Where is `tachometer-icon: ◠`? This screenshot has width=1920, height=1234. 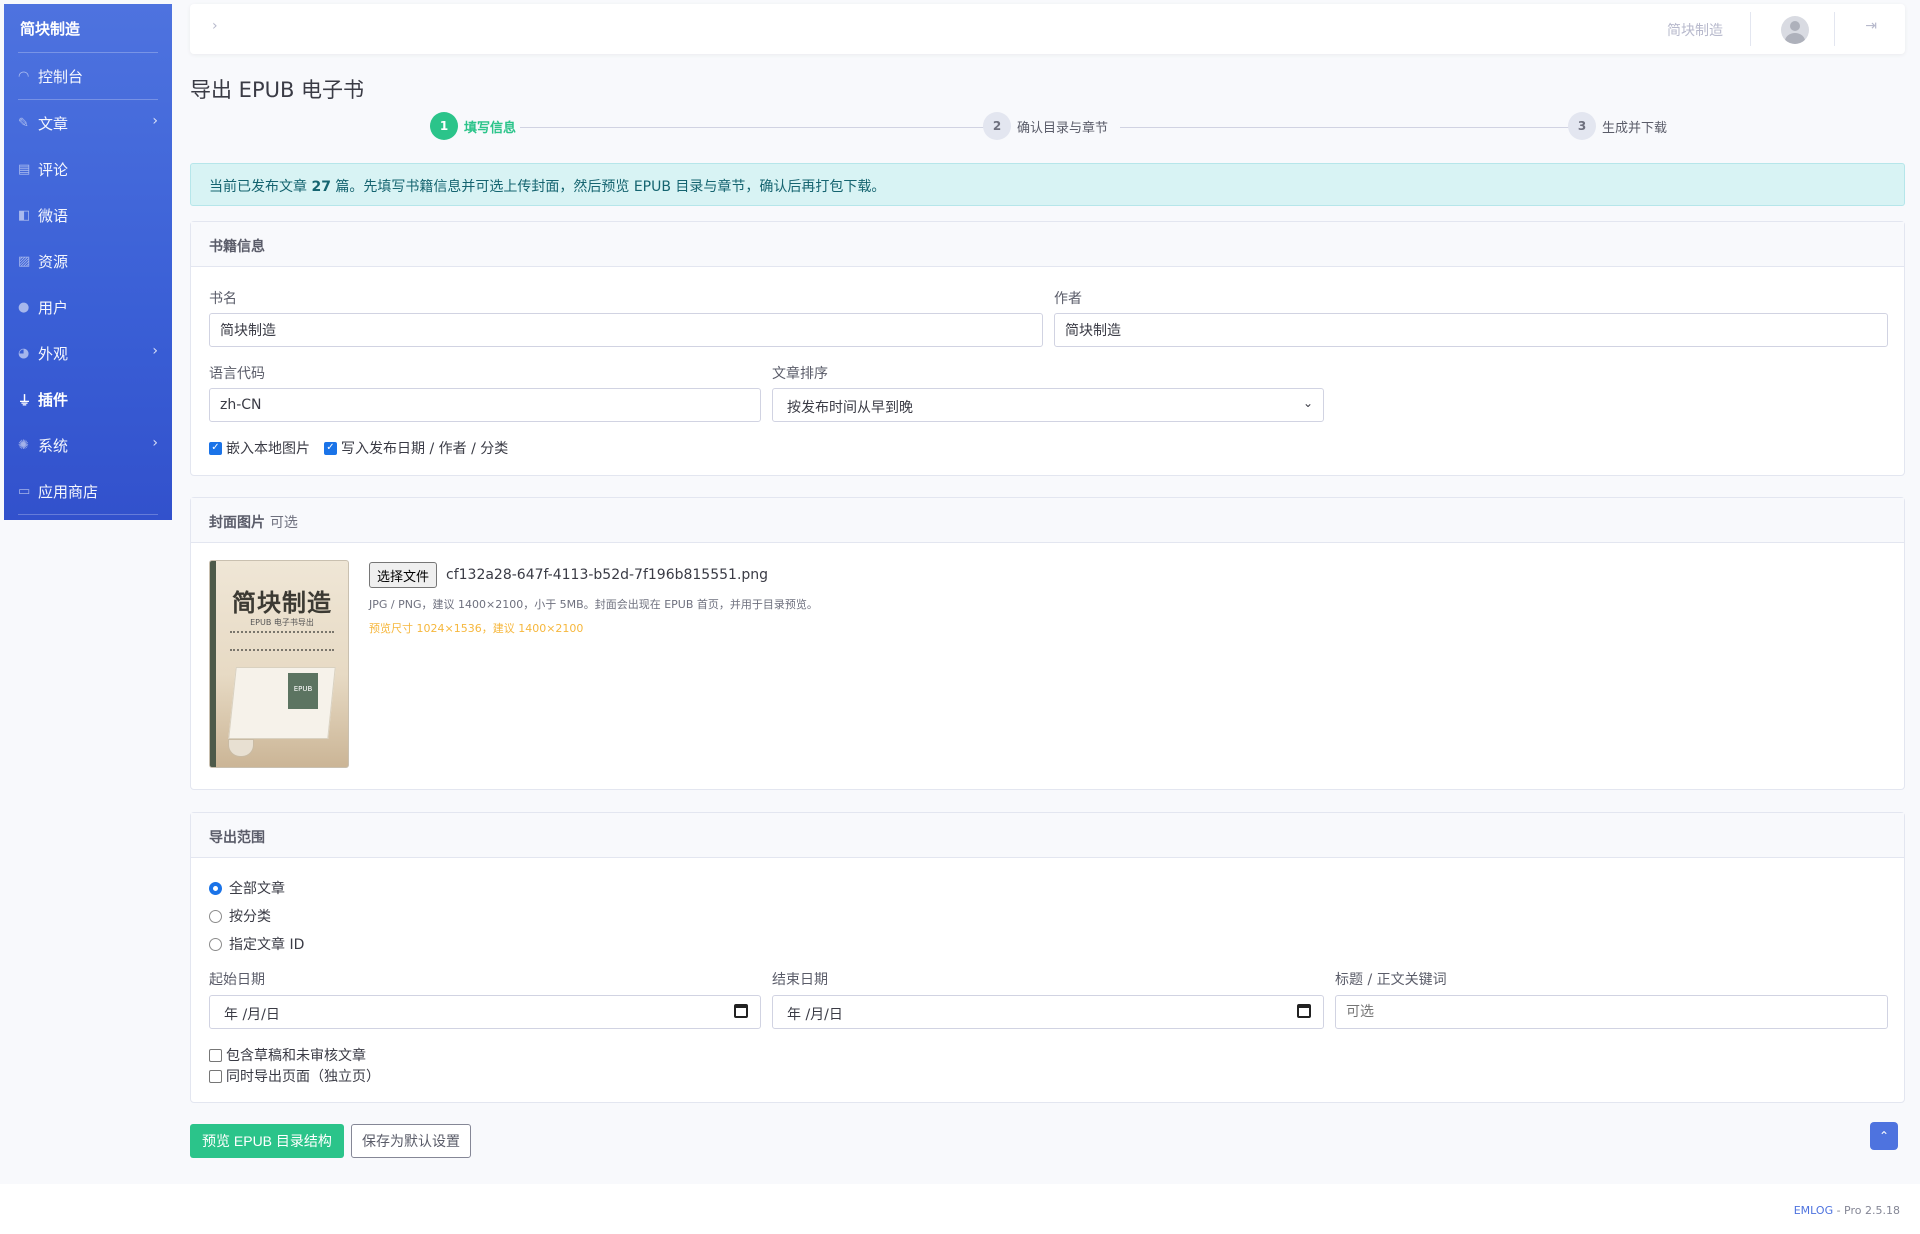 tachometer-icon: ◠ is located at coordinates (24, 76).